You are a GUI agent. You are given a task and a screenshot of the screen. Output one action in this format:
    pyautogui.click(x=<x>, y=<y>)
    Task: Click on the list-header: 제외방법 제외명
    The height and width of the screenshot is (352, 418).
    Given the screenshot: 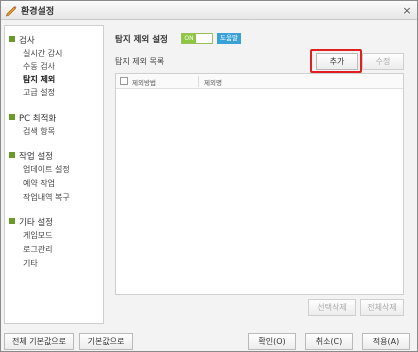 What is the action you would take?
    pyautogui.click(x=259, y=81)
    